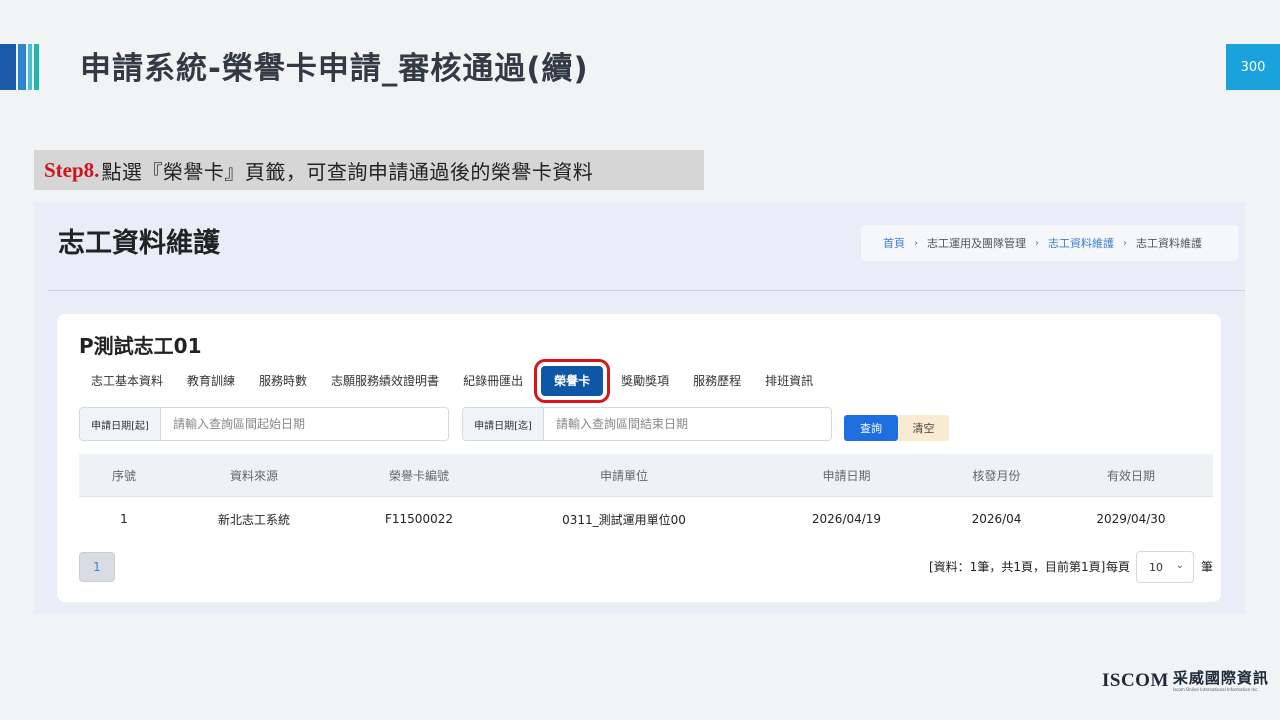 This screenshot has height=720, width=1280. What do you see at coordinates (72, 169) in the screenshot?
I see `step-prefix: Step8.` at bounding box center [72, 169].